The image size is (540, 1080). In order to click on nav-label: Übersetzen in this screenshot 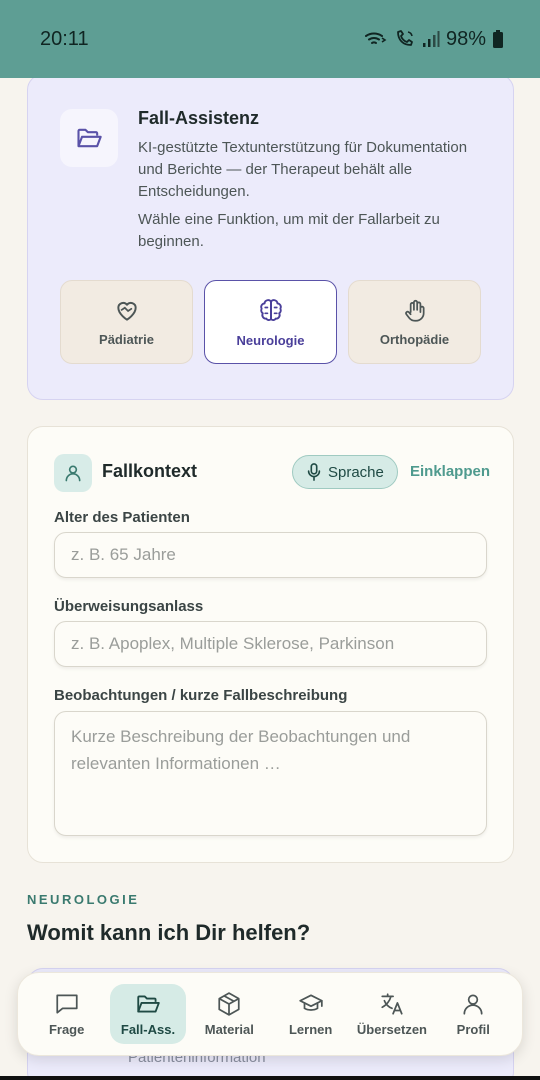, I will do `click(391, 1029)`.